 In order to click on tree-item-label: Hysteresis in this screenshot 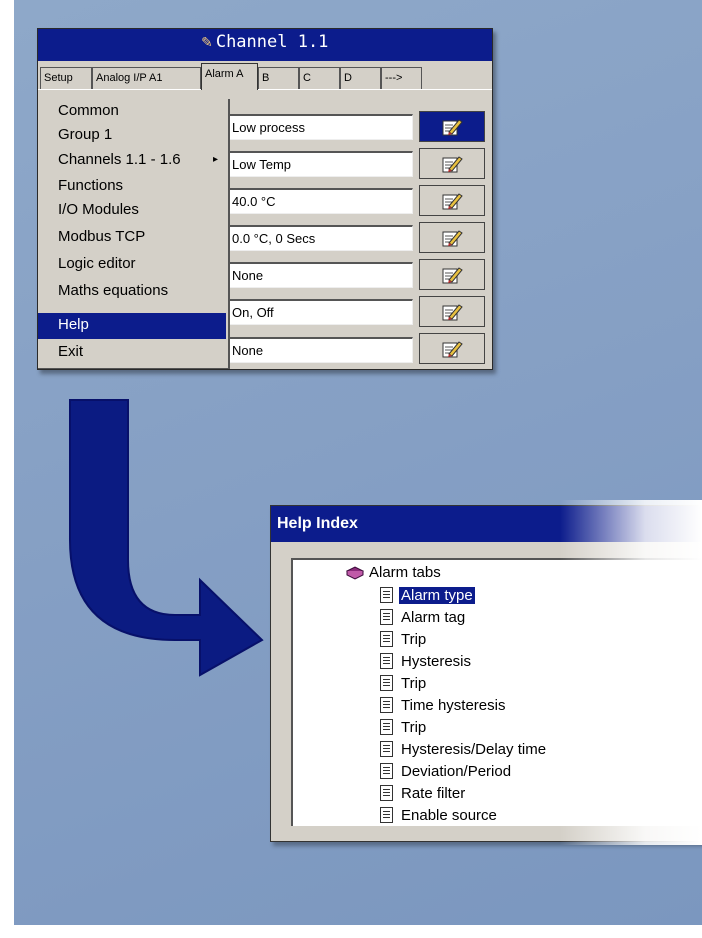, I will do `click(436, 661)`.